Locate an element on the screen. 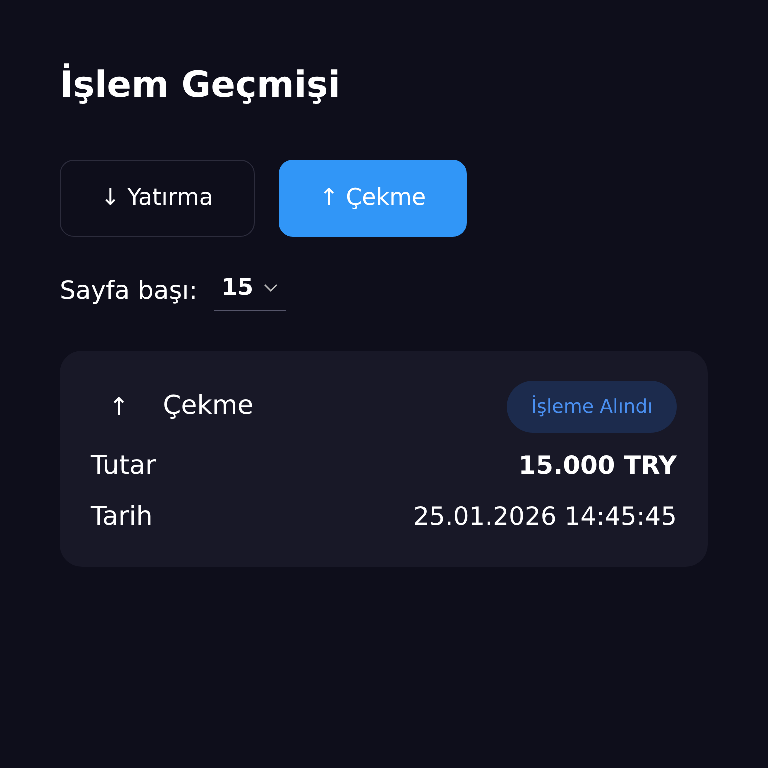 The width and height of the screenshot is (768, 768). transaction-type: Çekme is located at coordinates (208, 407).